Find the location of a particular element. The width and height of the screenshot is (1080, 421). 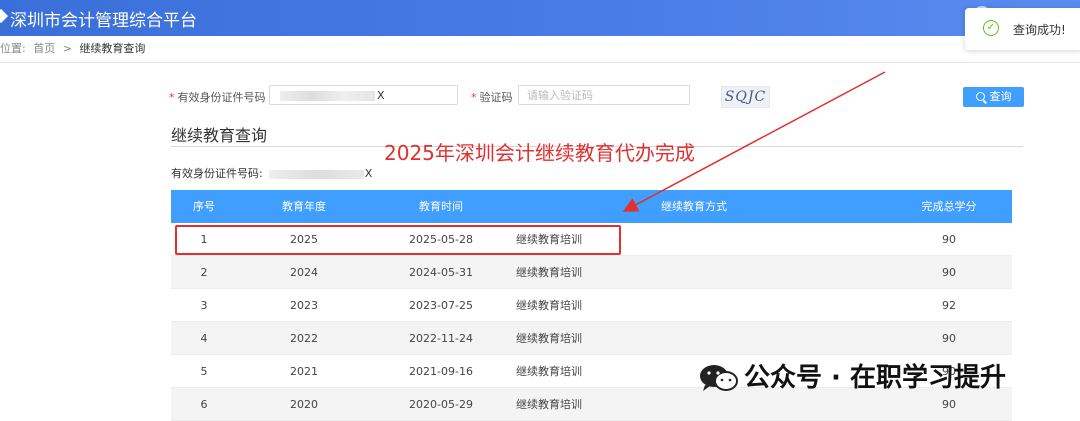

wechat-icon is located at coordinates (719, 378).